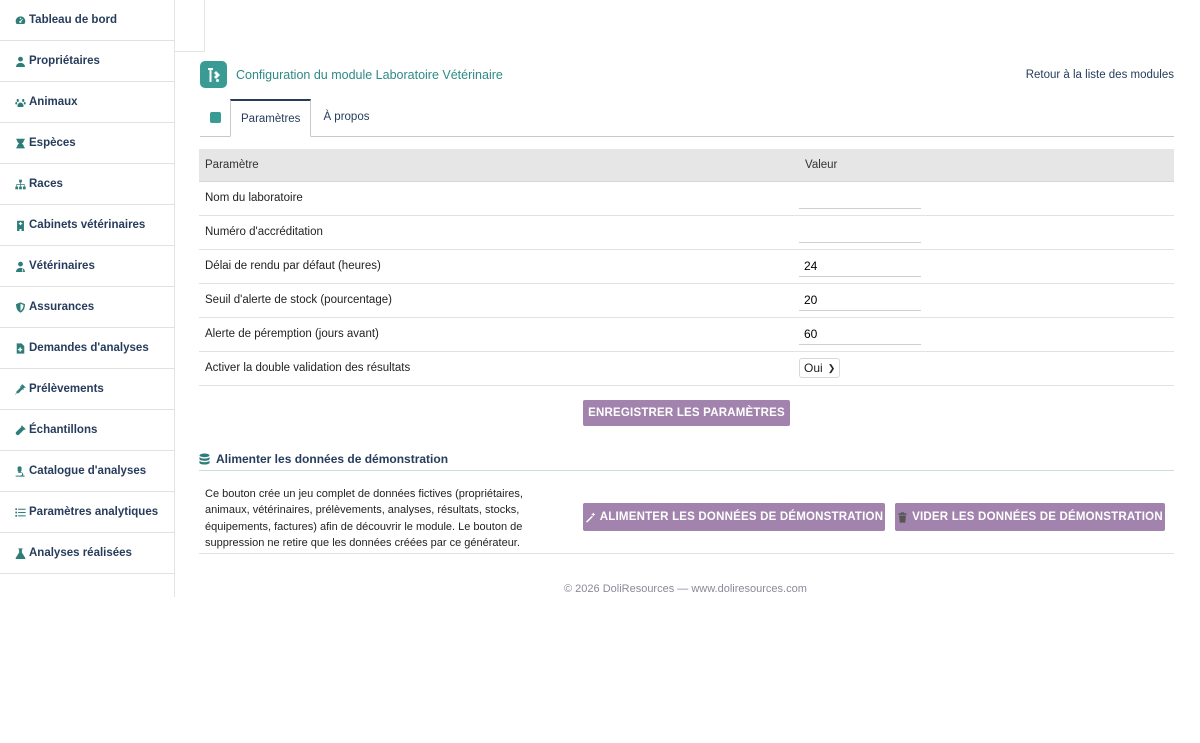  What do you see at coordinates (87, 102) in the screenshot?
I see `sidebar-item-animals: Animaux` at bounding box center [87, 102].